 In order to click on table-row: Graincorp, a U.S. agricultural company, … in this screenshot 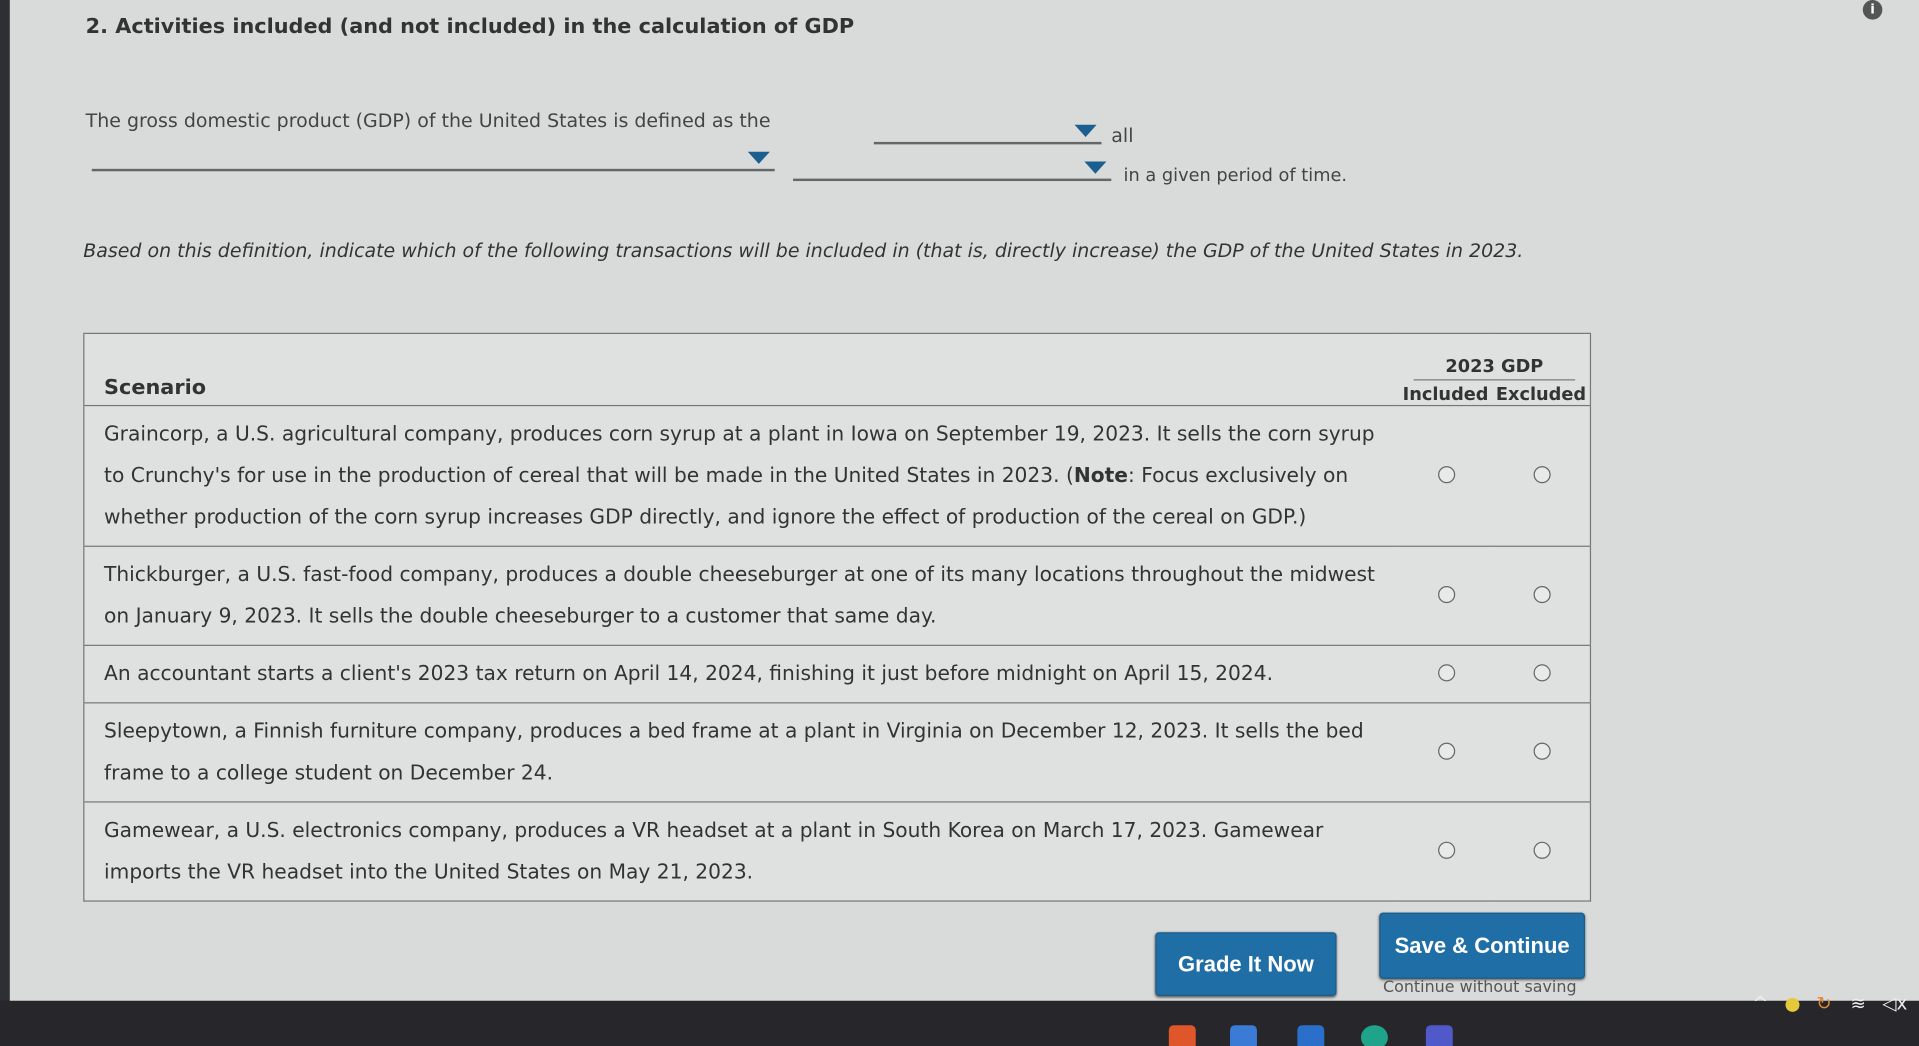, I will do `click(837, 475)`.